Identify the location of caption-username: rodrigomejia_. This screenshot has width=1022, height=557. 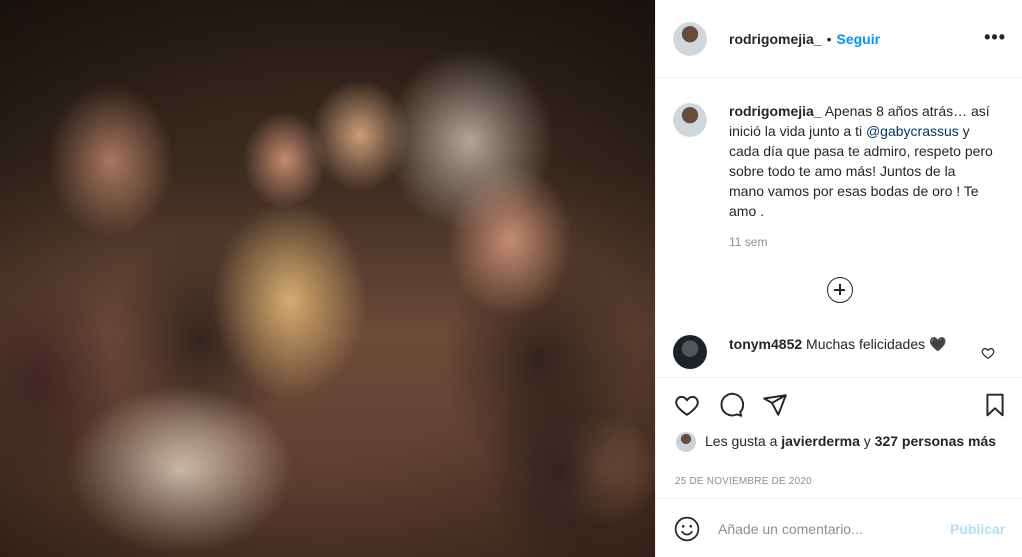
(775, 111).